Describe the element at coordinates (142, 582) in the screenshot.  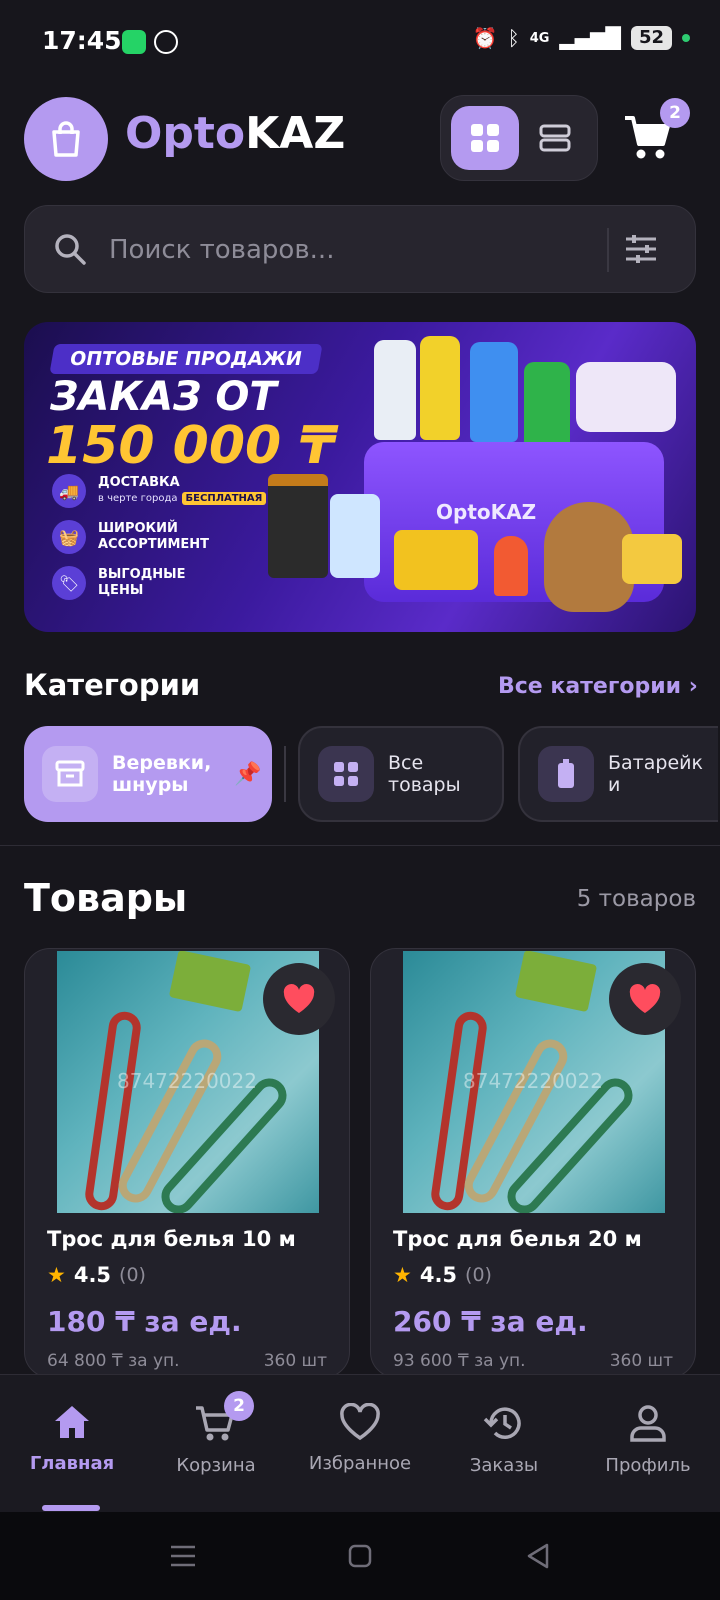
I see `feature-title: ВЫГОДНЫЕ ЦЕНЫ` at that location.